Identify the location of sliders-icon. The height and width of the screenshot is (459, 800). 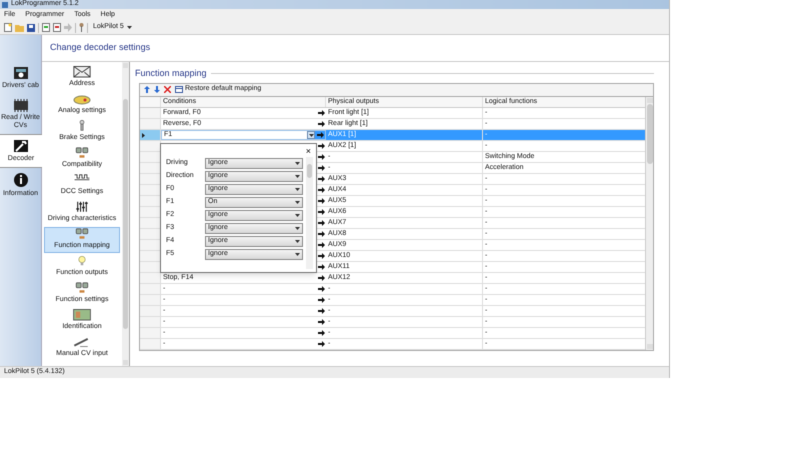
(82, 206).